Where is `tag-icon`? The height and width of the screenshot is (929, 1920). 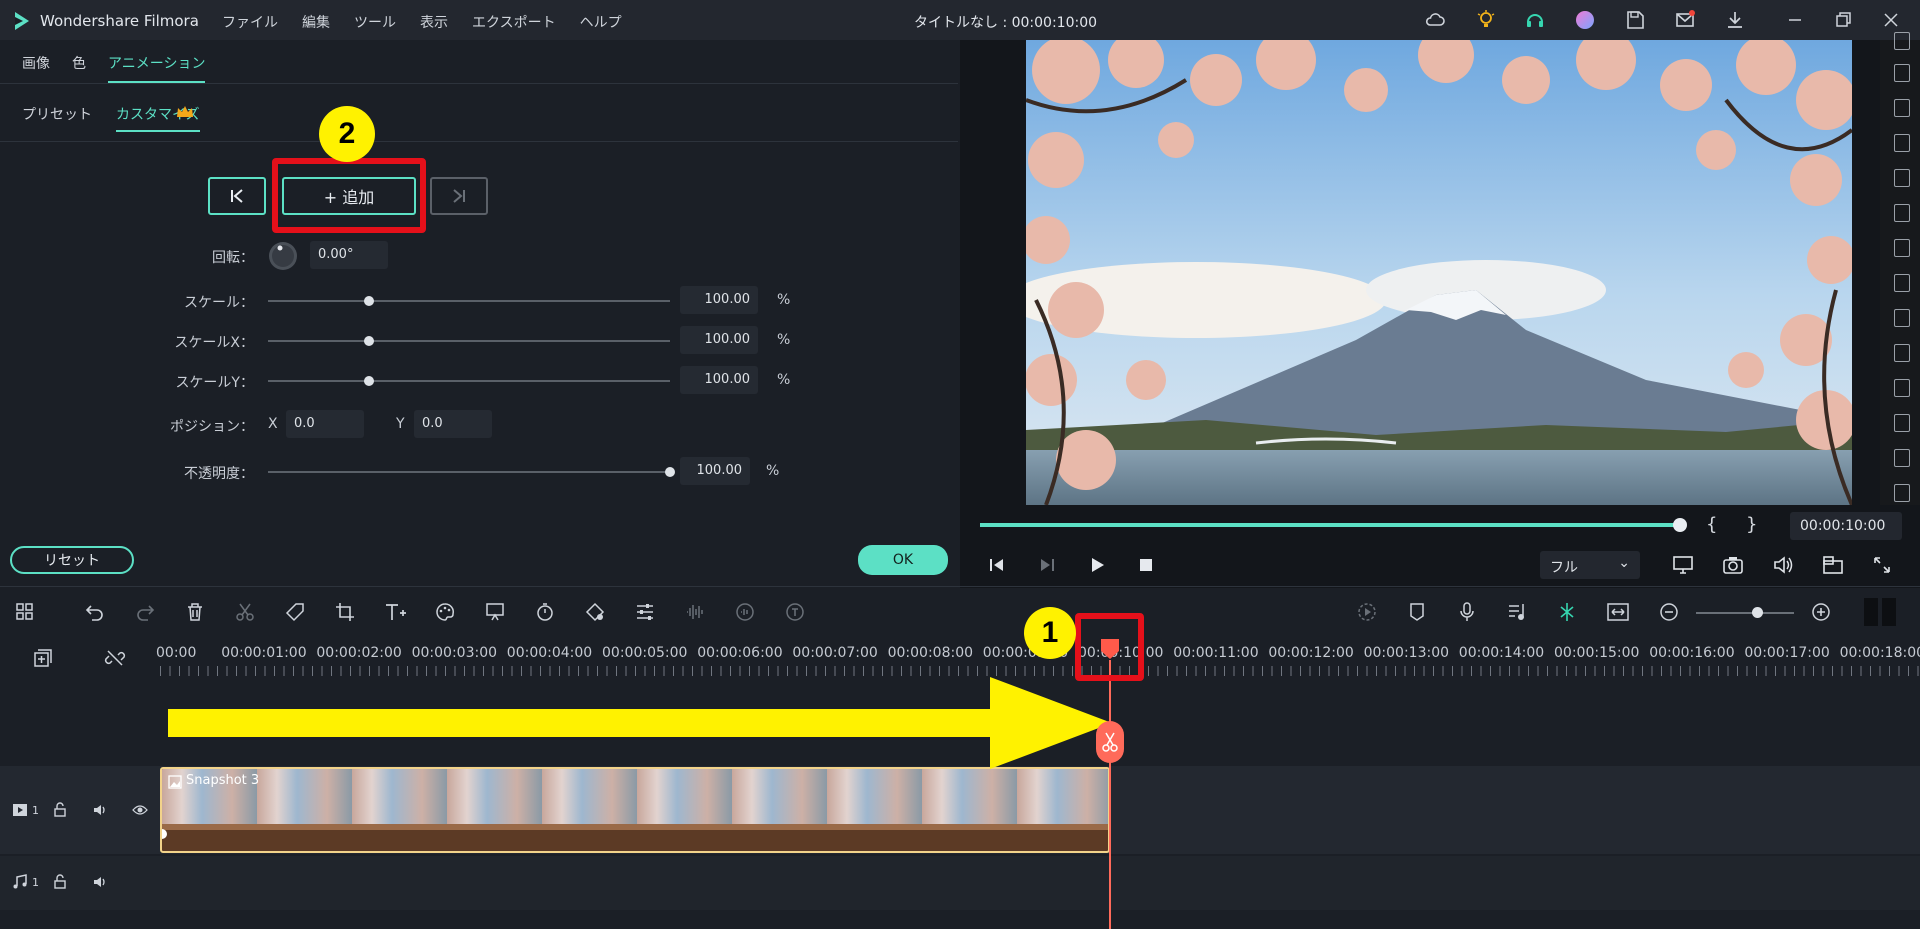
tag-icon is located at coordinates (295, 612).